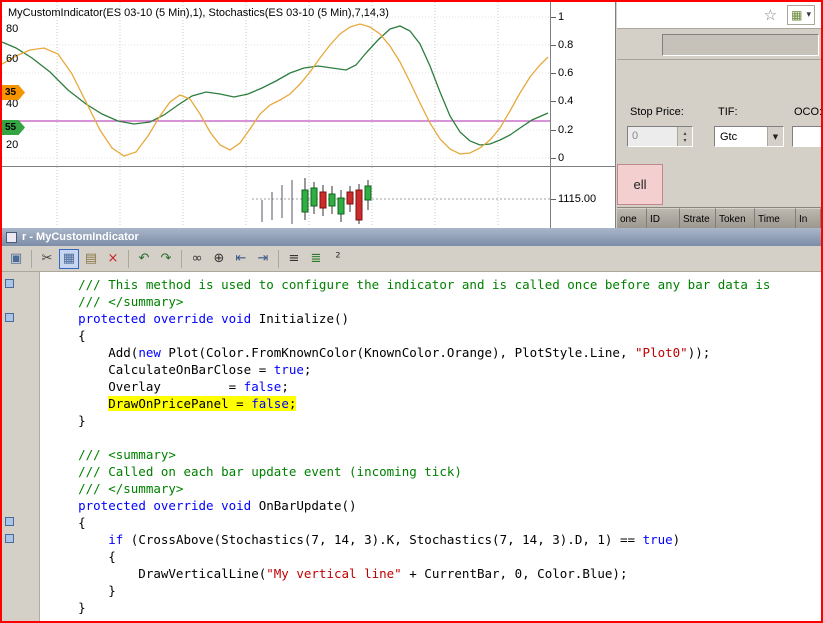  What do you see at coordinates (112, 454) in the screenshot?
I see `code-line: /// <summary>` at bounding box center [112, 454].